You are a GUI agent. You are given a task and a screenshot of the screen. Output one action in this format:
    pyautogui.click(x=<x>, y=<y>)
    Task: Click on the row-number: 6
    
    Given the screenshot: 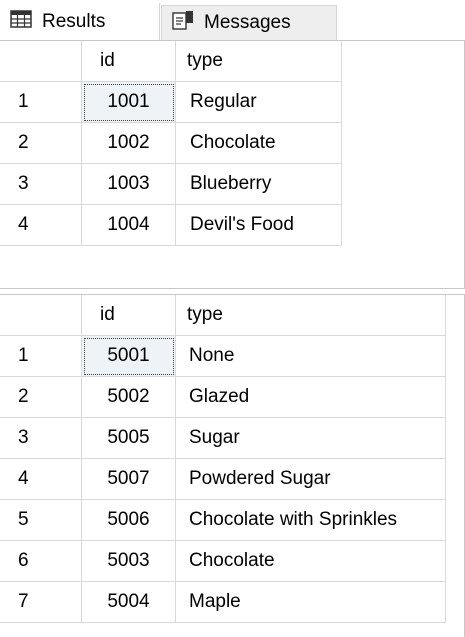 What is the action you would take?
    pyautogui.click(x=41, y=561)
    